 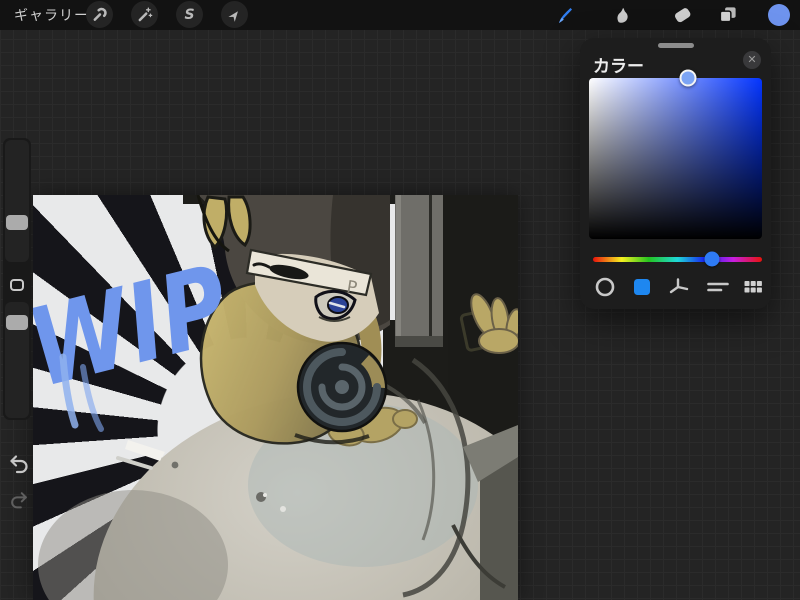 I want to click on layers-icon, so click(x=727, y=15).